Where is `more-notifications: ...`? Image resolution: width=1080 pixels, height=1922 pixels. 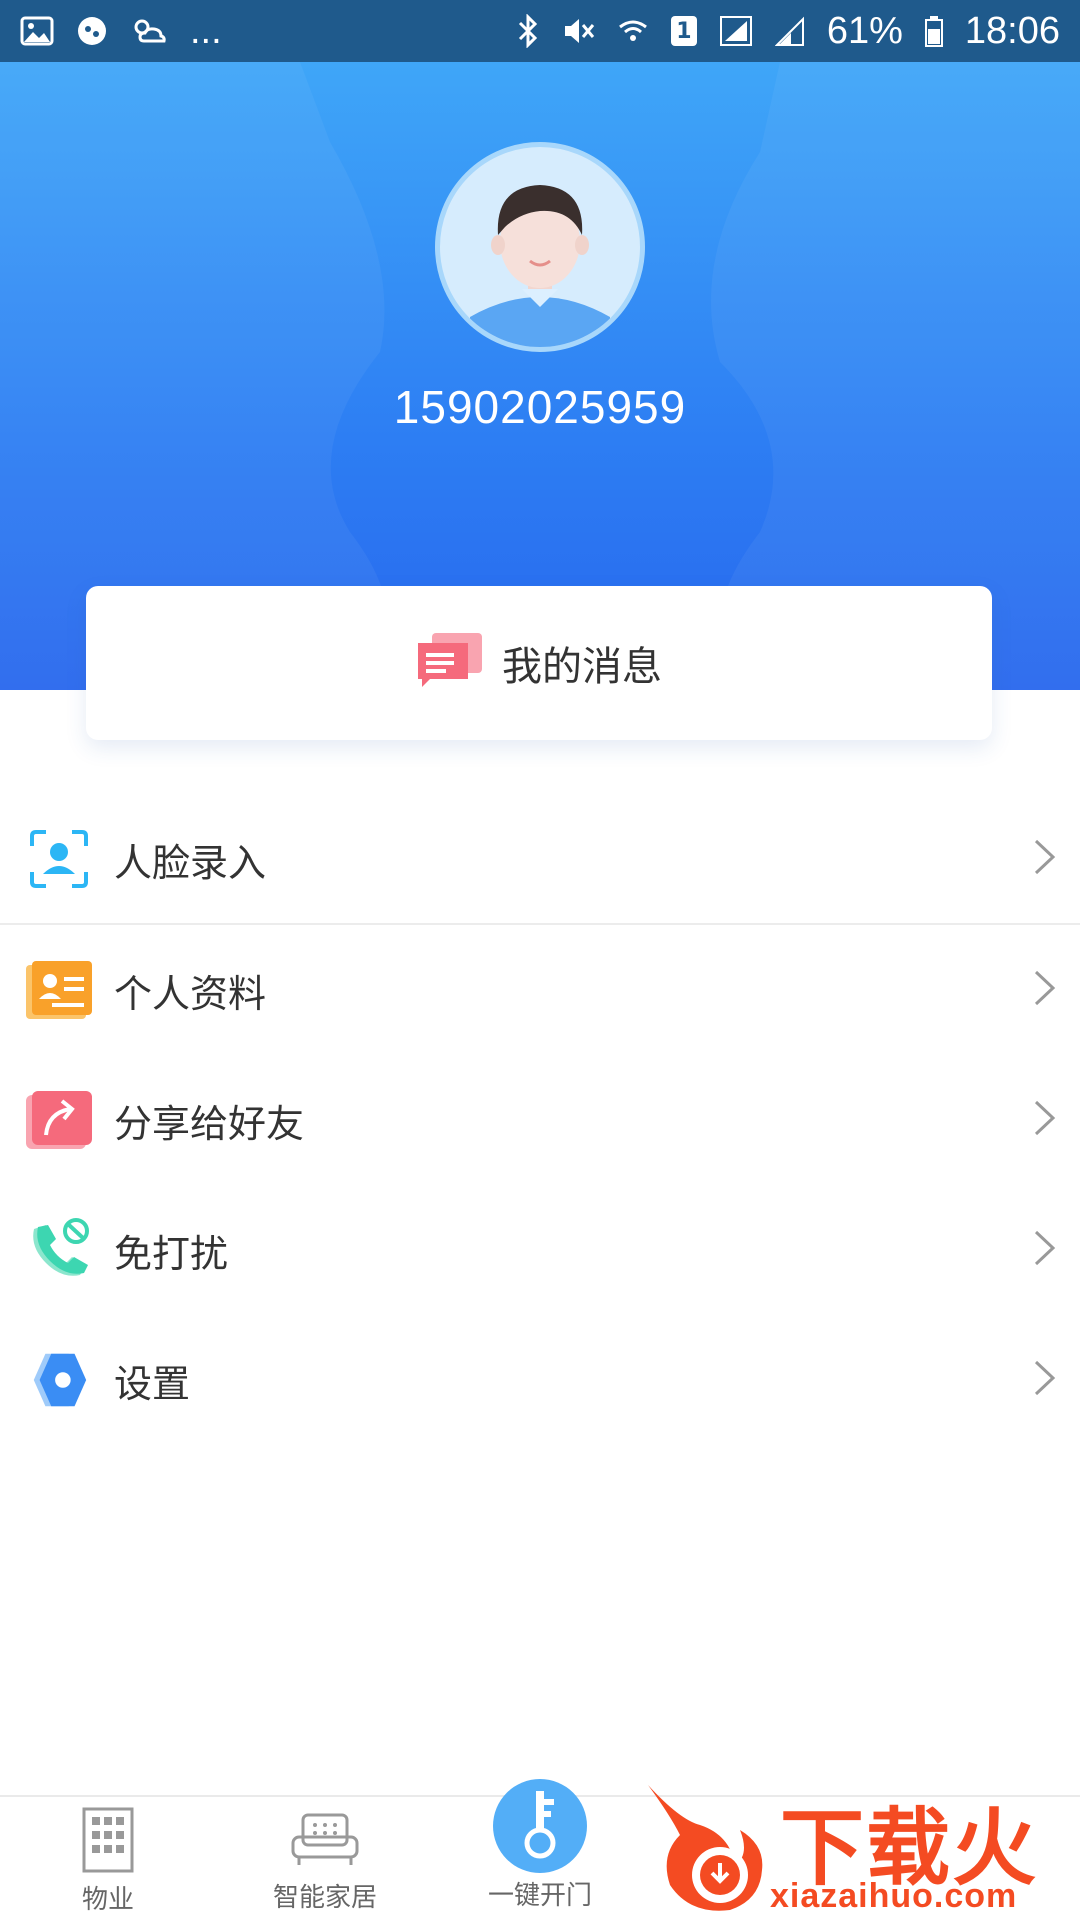
more-notifications: ... is located at coordinates (206, 30).